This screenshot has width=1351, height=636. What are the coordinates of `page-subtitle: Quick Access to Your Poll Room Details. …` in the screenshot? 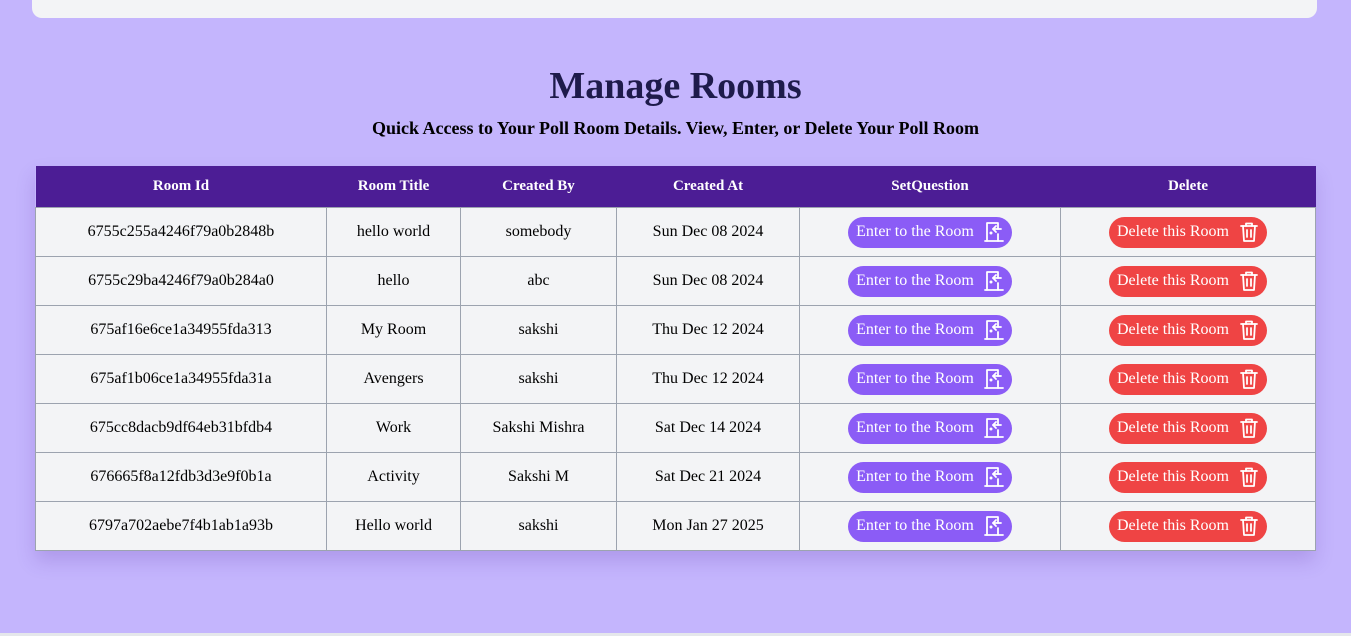 It's located at (675, 128).